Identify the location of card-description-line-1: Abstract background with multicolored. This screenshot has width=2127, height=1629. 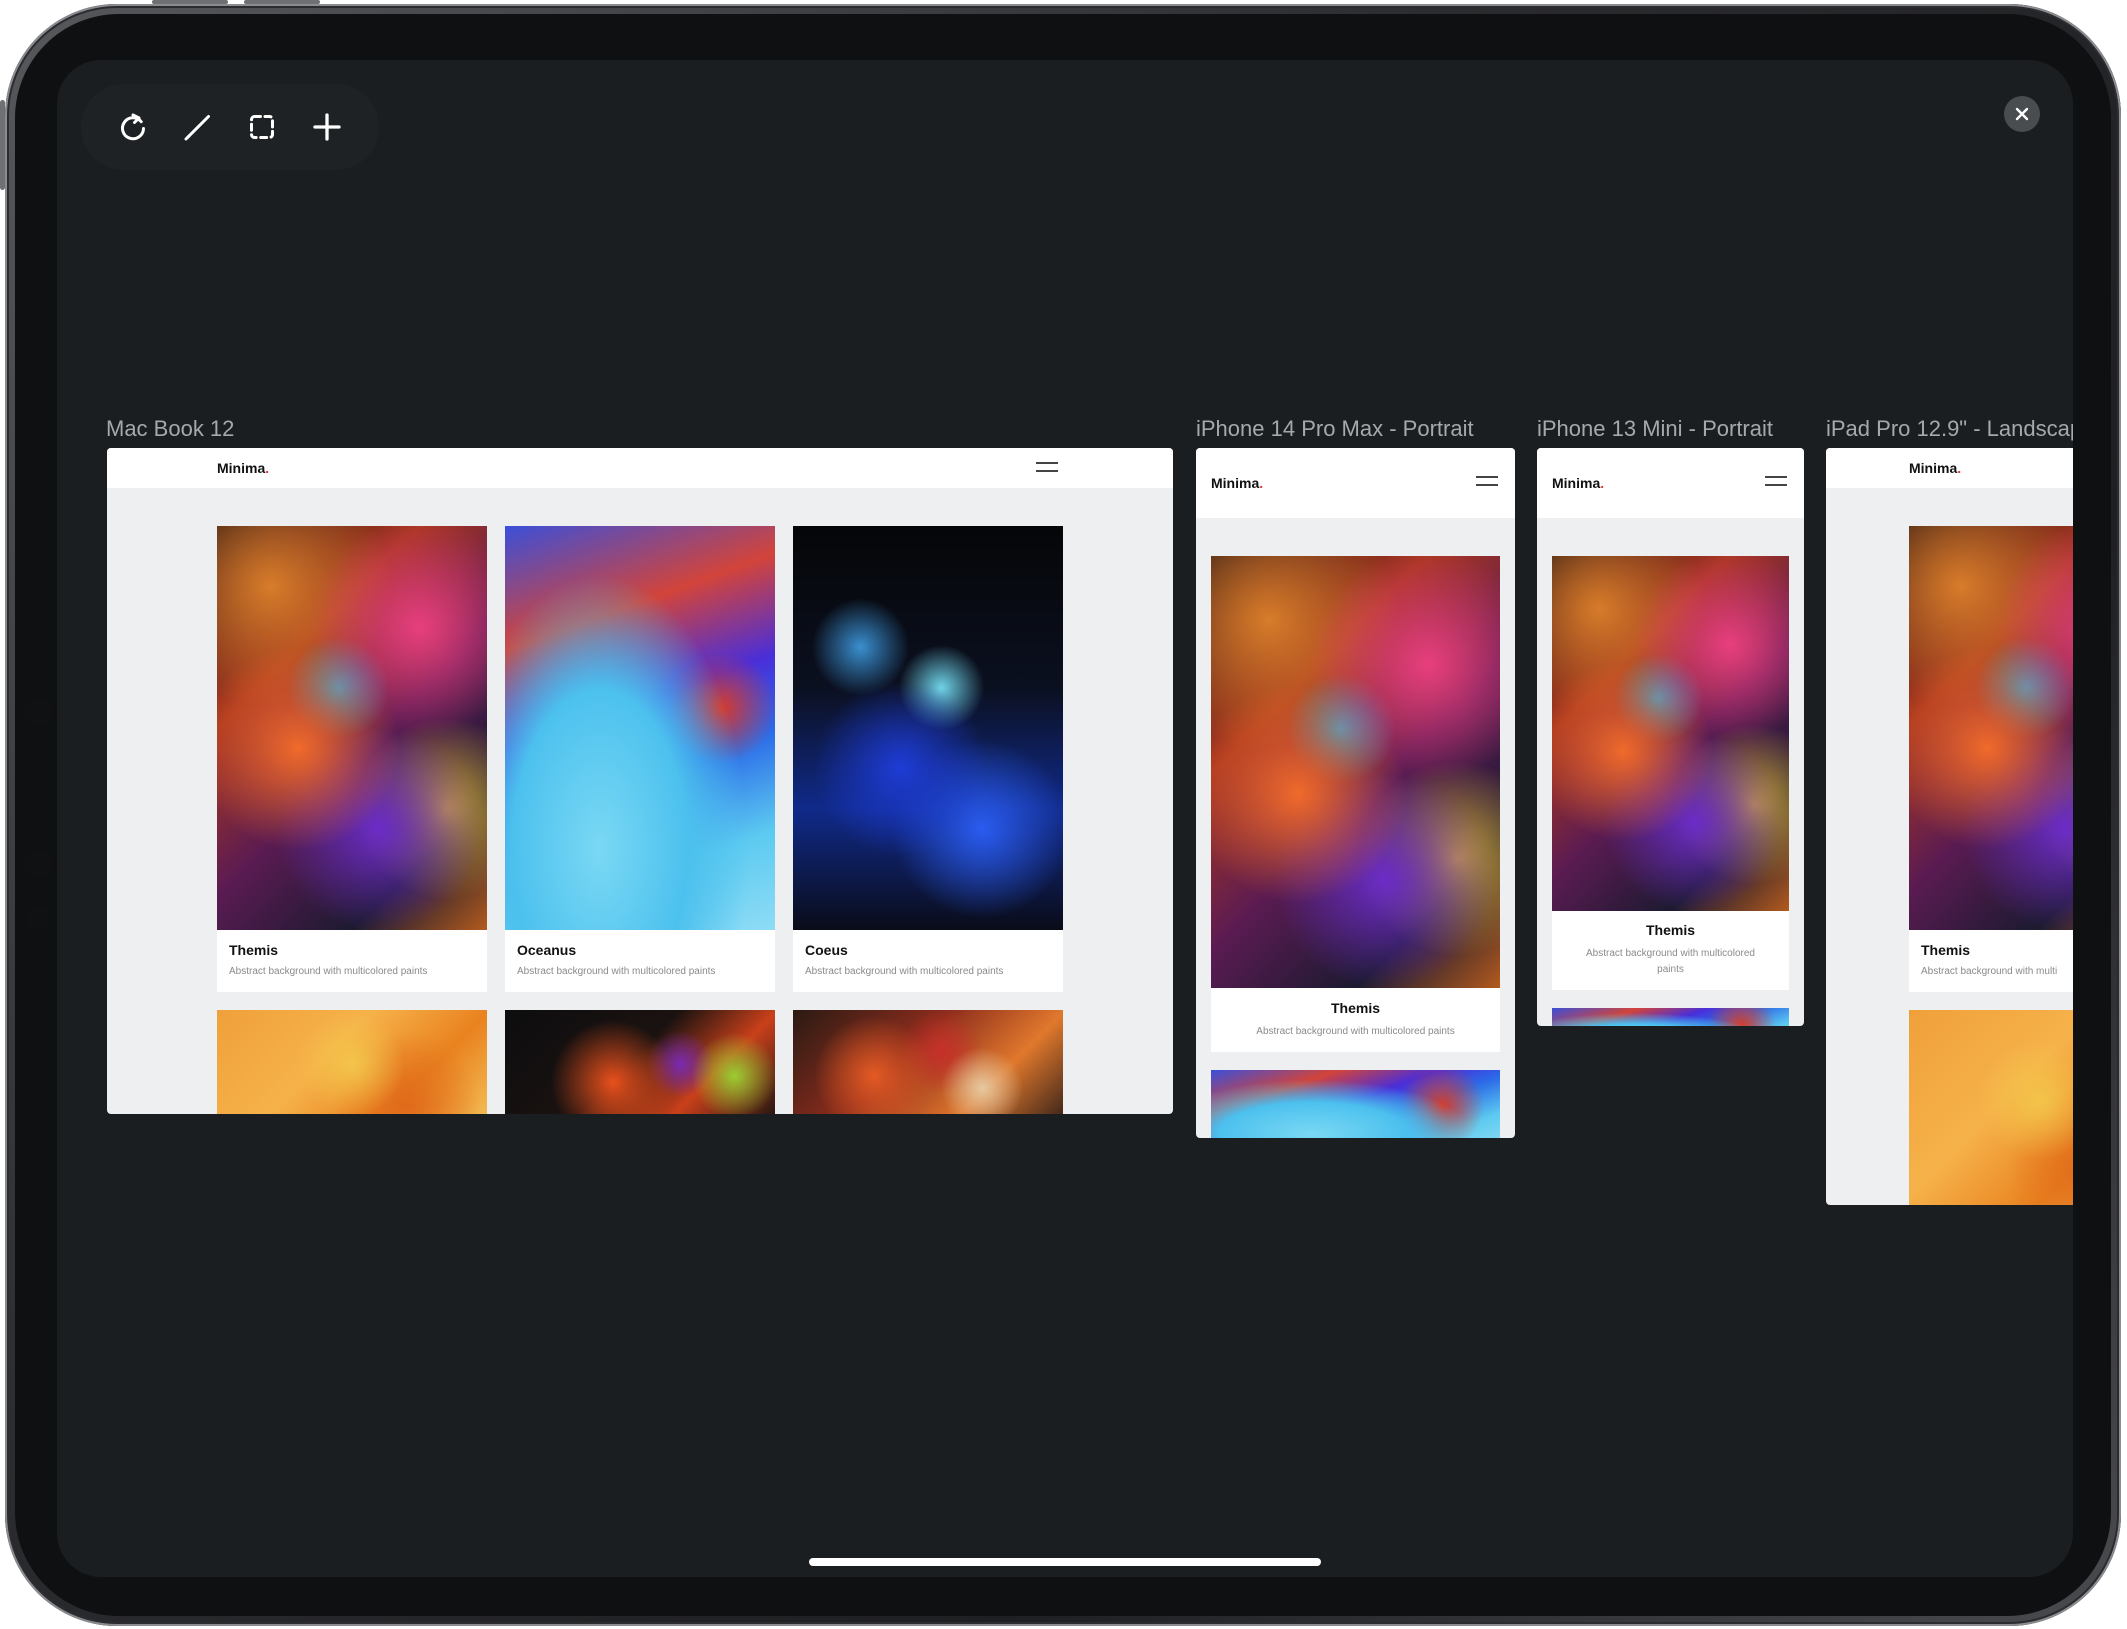
(1670, 953).